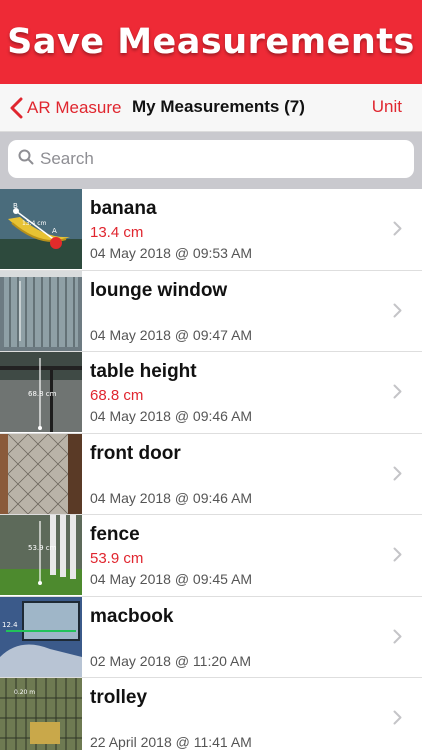 The width and height of the screenshot is (422, 750). Describe the element at coordinates (211, 474) in the screenshot. I see `list-item: front door 04 May 2018 @ 09:46 AM` at that location.